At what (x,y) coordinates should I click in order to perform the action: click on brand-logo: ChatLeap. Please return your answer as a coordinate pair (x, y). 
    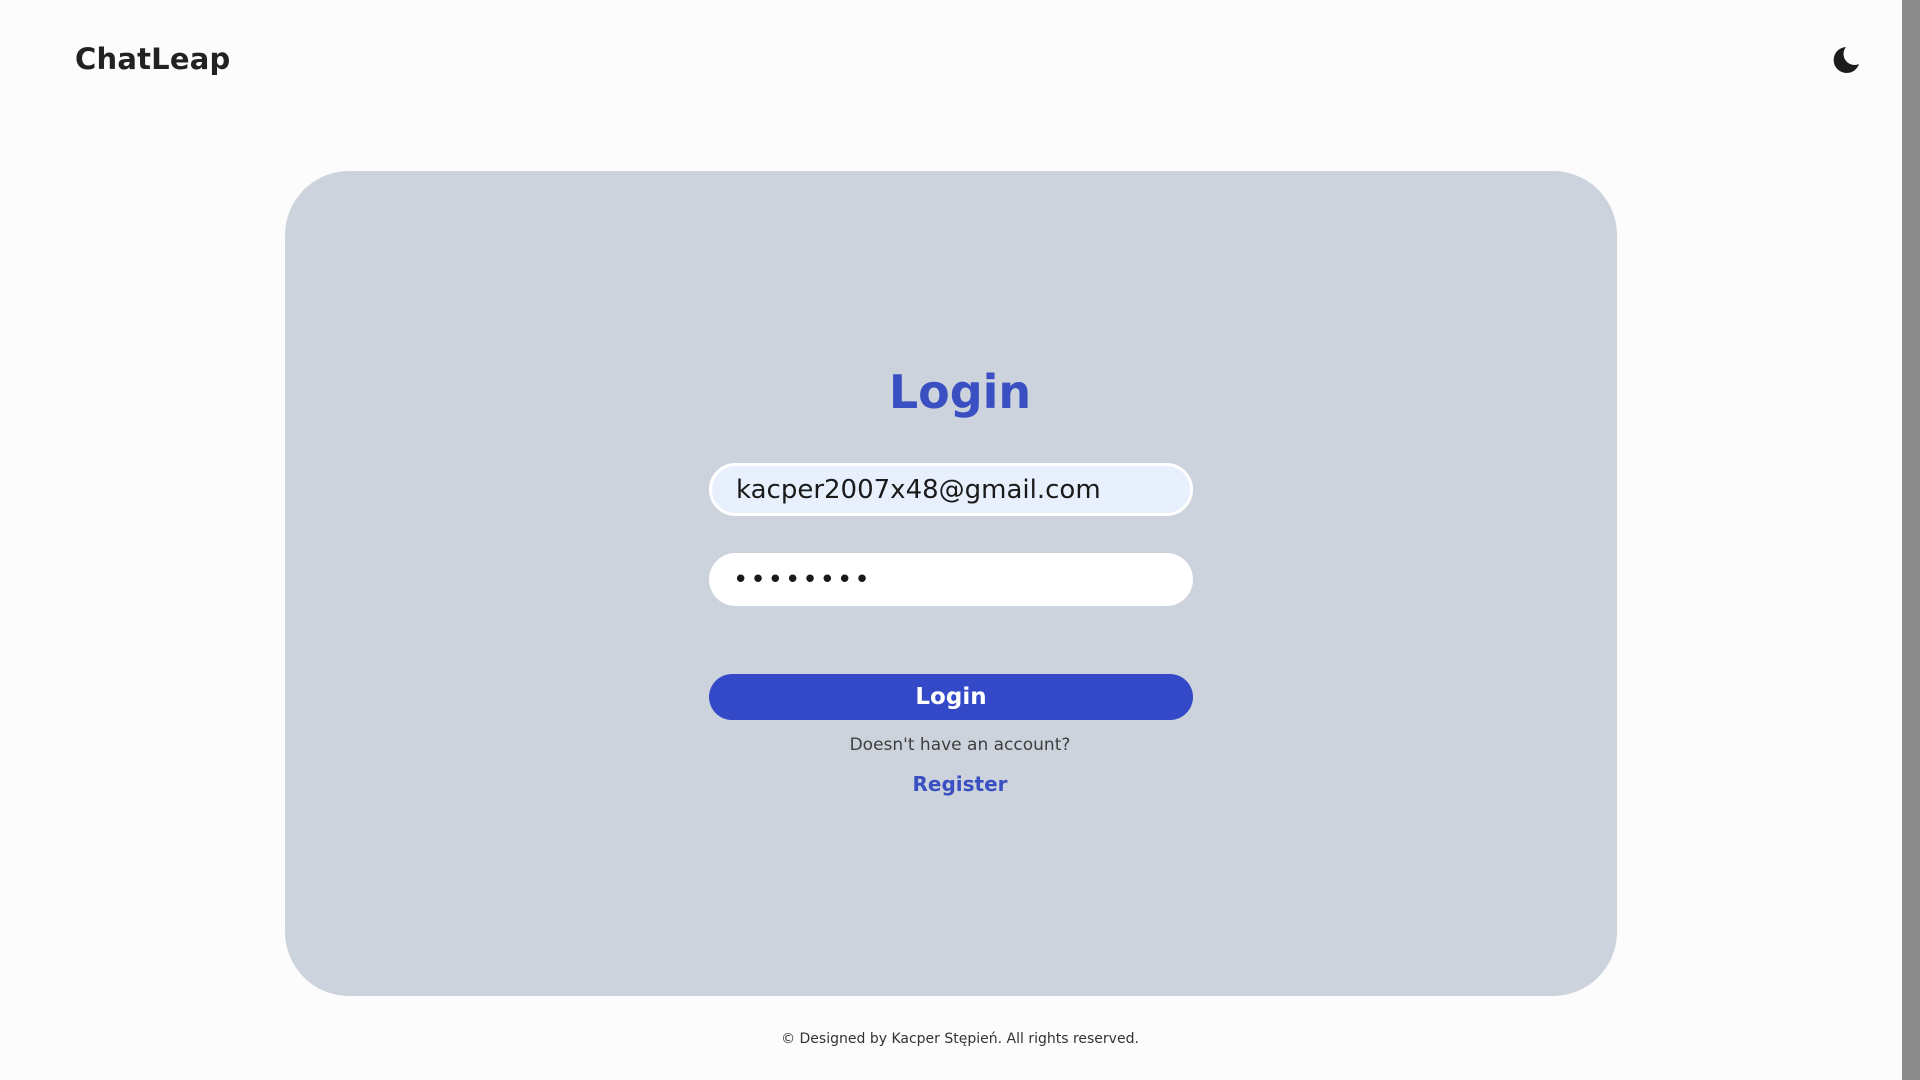
    Looking at the image, I should click on (152, 59).